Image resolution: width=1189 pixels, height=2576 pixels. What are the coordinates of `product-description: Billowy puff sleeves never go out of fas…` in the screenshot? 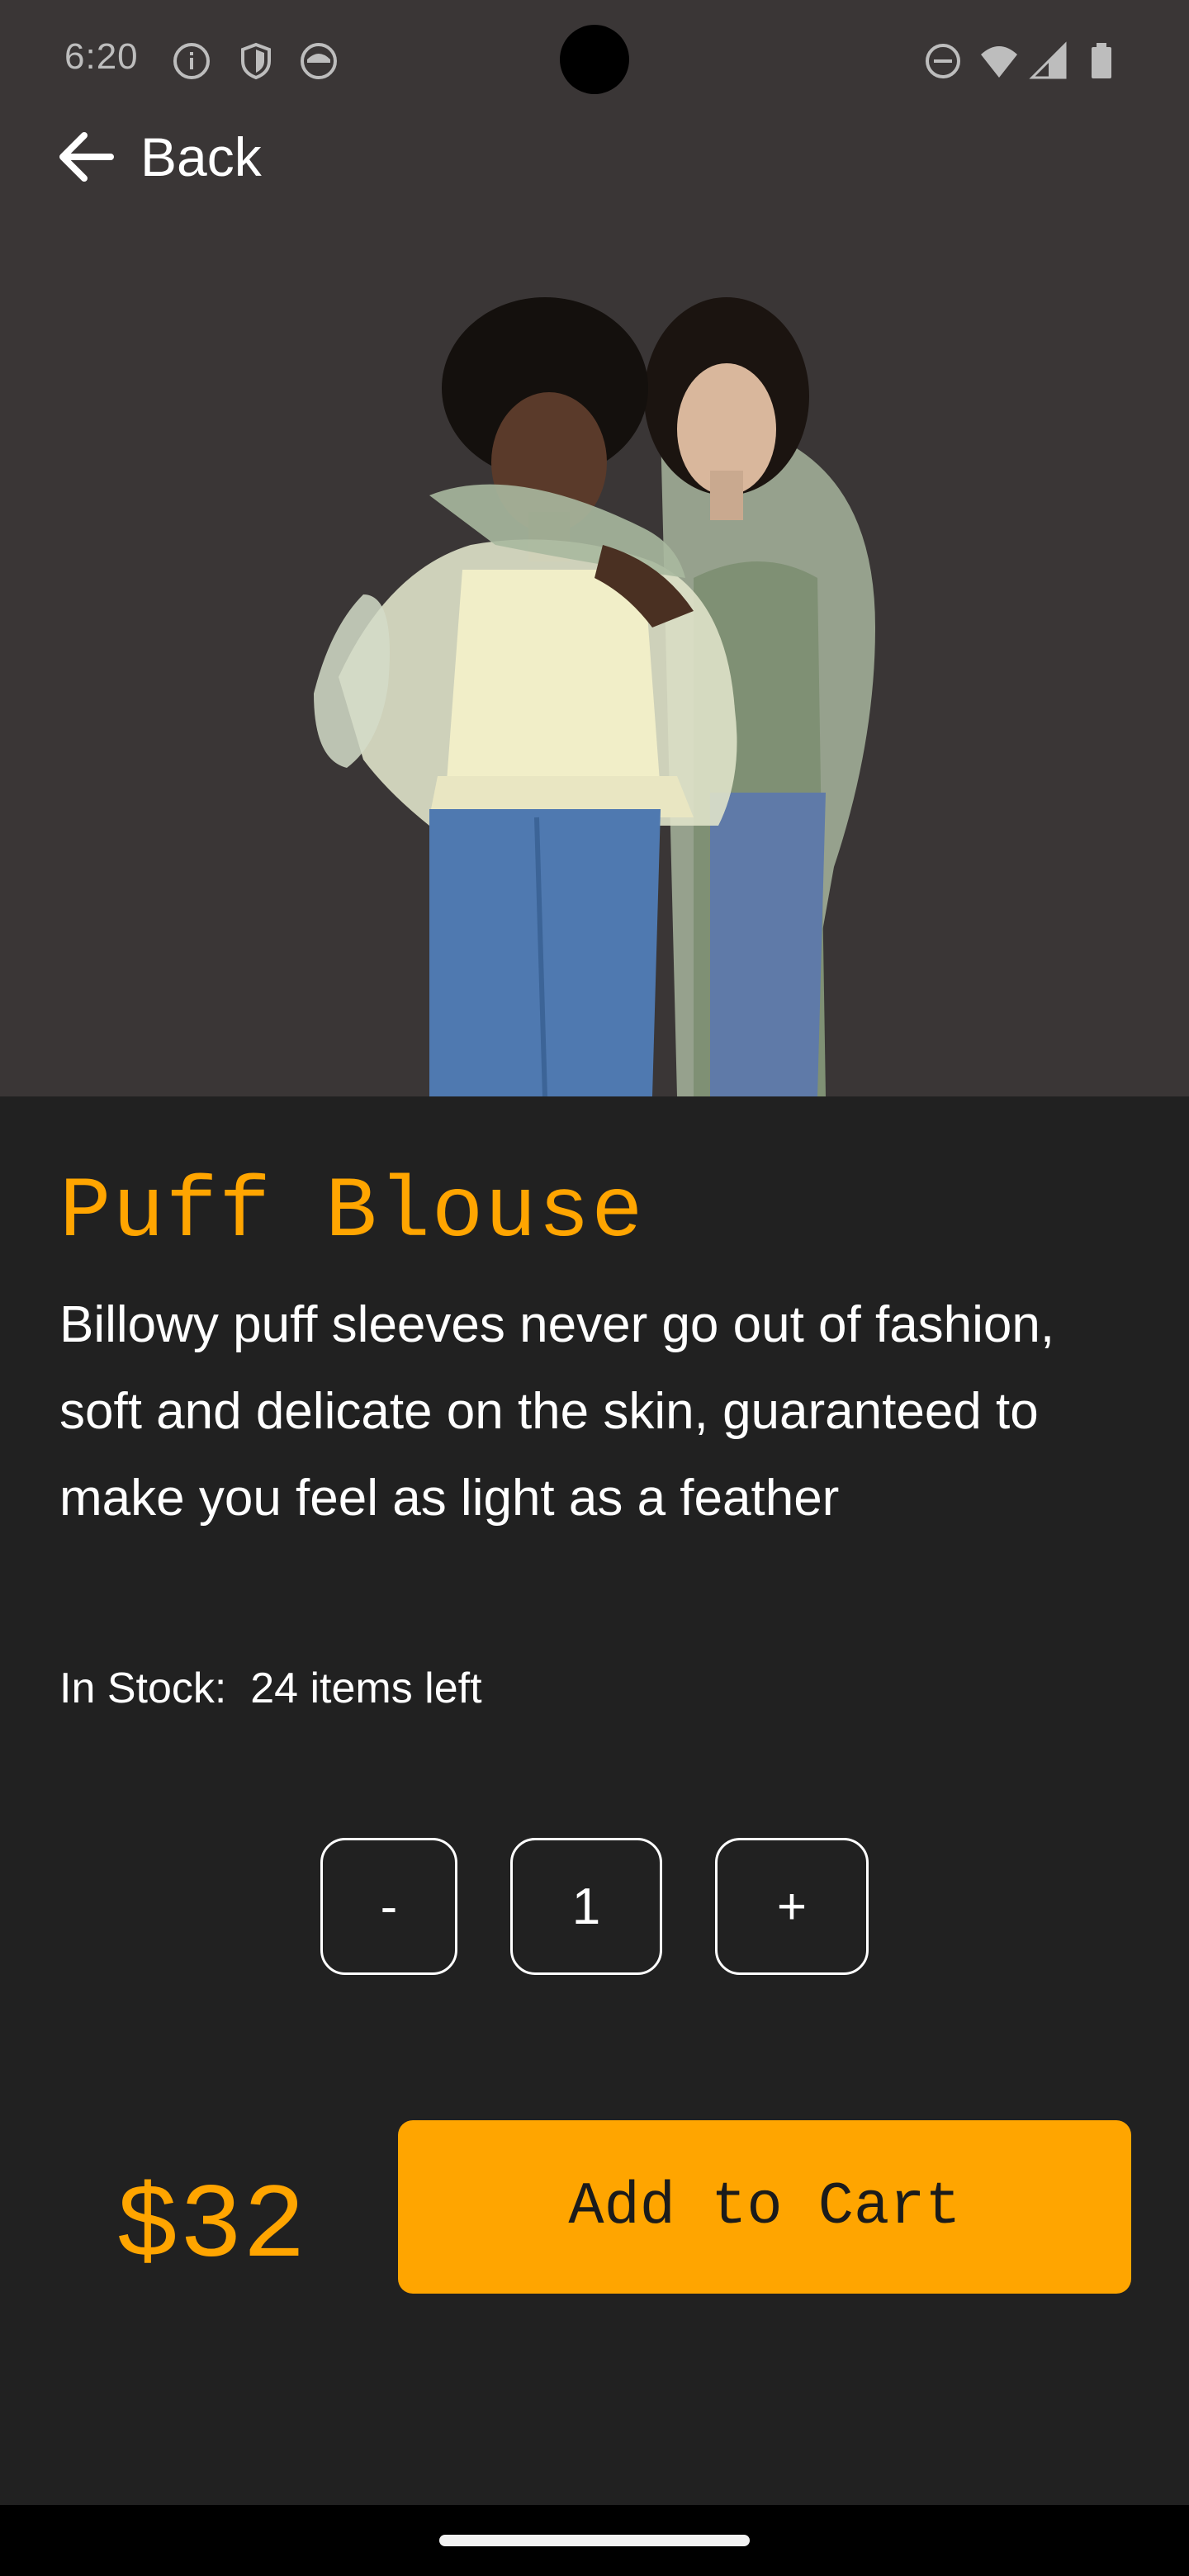 It's located at (557, 1411).